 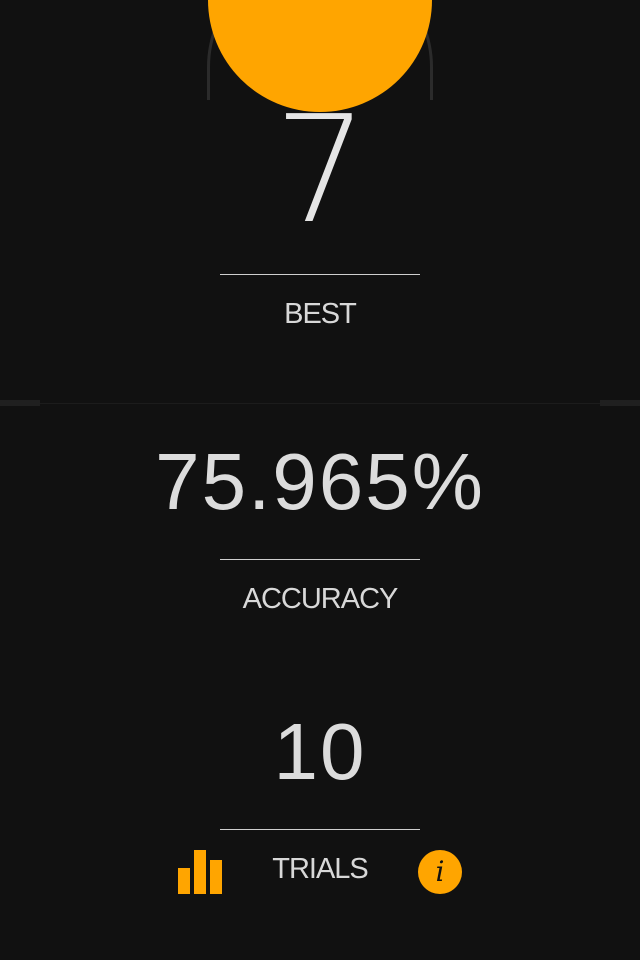 I want to click on accuracy-label: ACCURACY, so click(x=320, y=599).